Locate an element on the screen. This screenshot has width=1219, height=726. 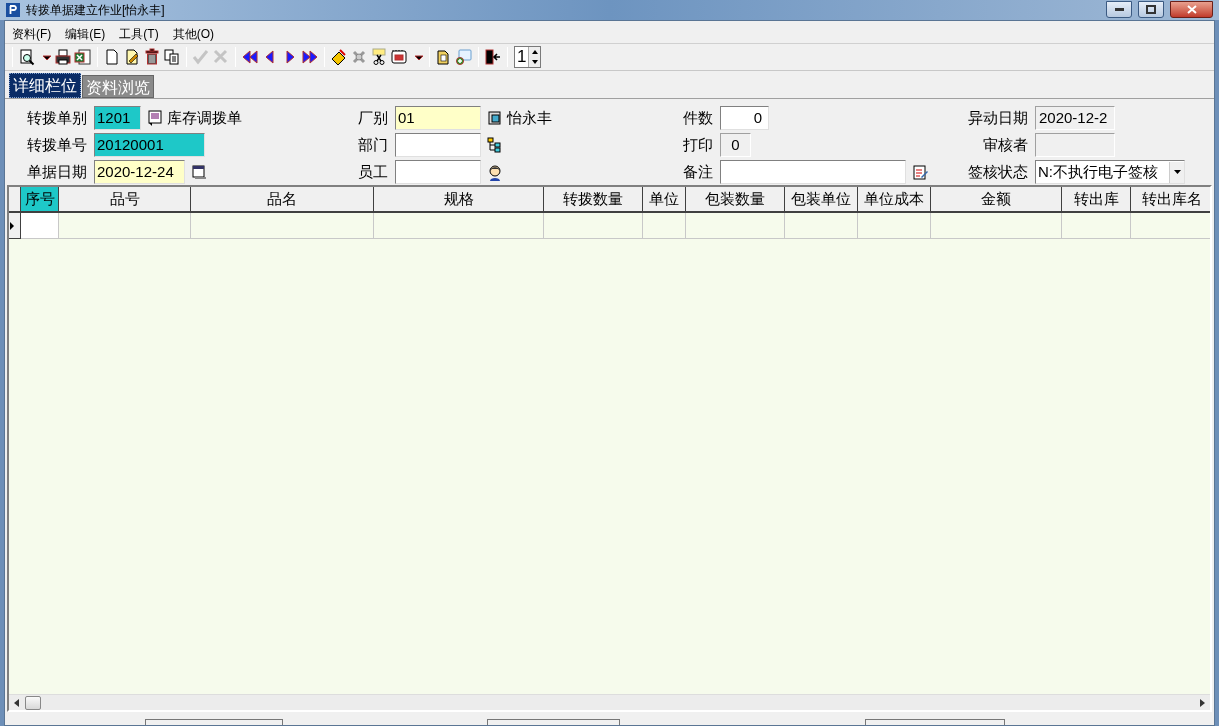
field-label: 审核者 is located at coordinates (1005, 144).